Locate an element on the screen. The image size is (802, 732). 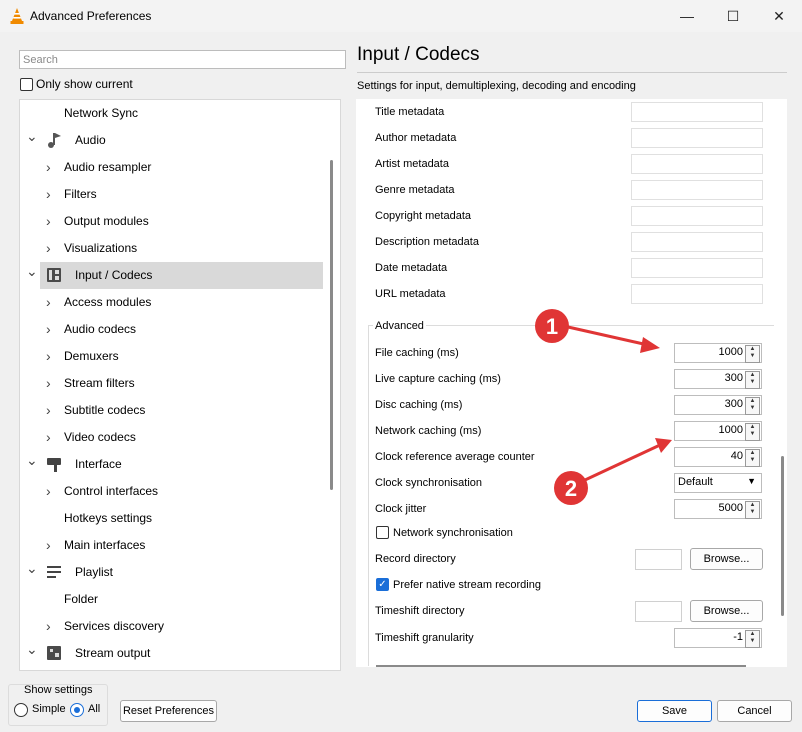
simple-radio is located at coordinates (21, 710).